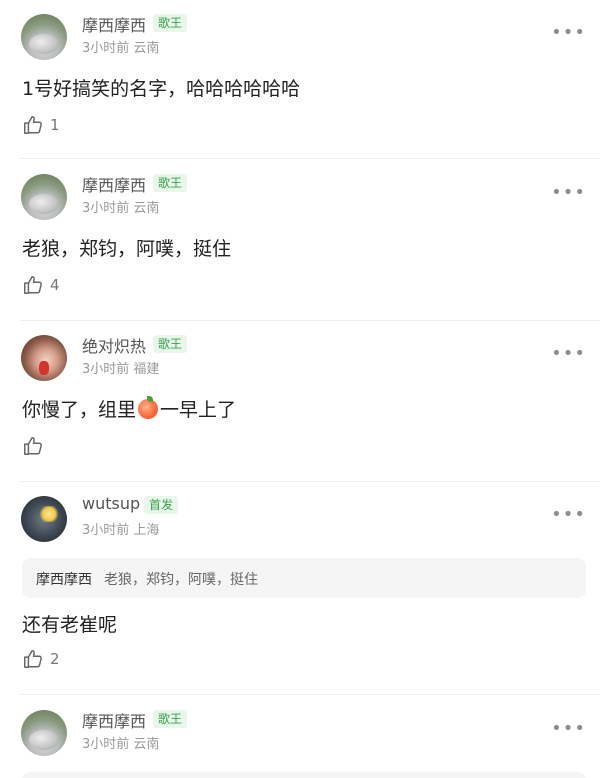 The image size is (600, 778). What do you see at coordinates (55, 285) in the screenshot?
I see `like-count: 4` at bounding box center [55, 285].